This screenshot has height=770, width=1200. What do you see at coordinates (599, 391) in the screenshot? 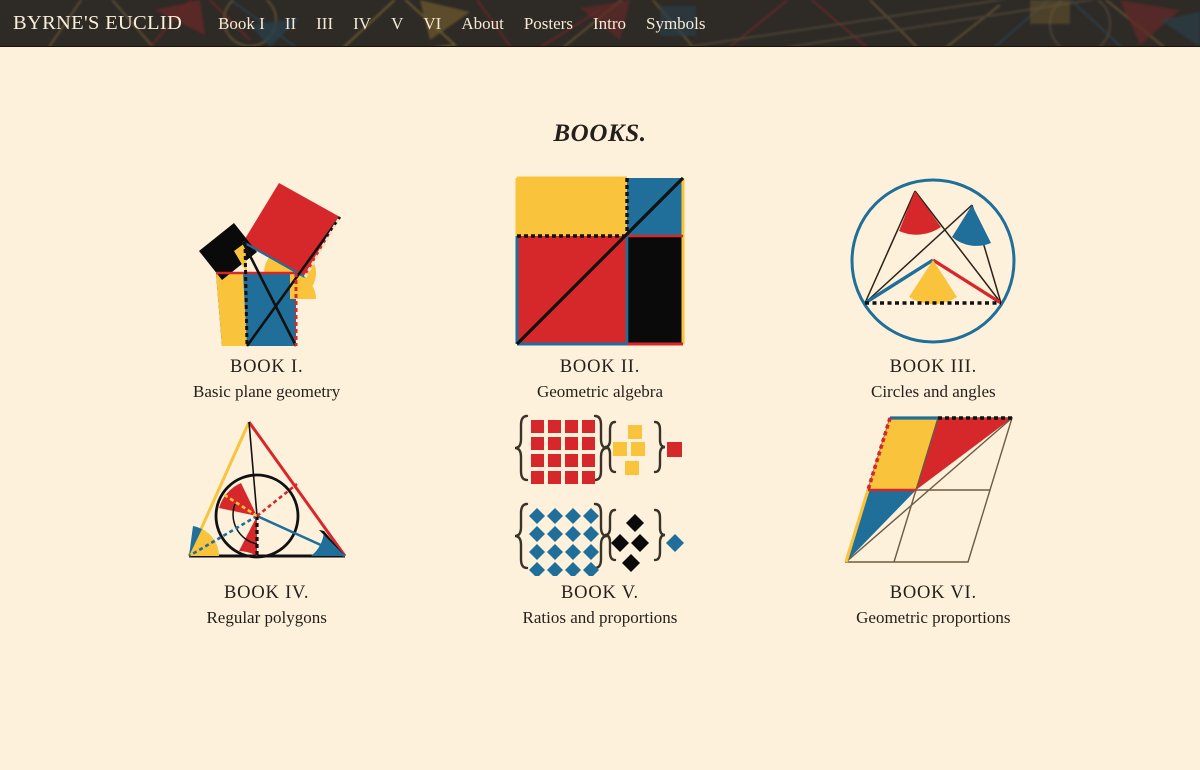
I see `book-subtitle: Geometric algebra` at bounding box center [599, 391].